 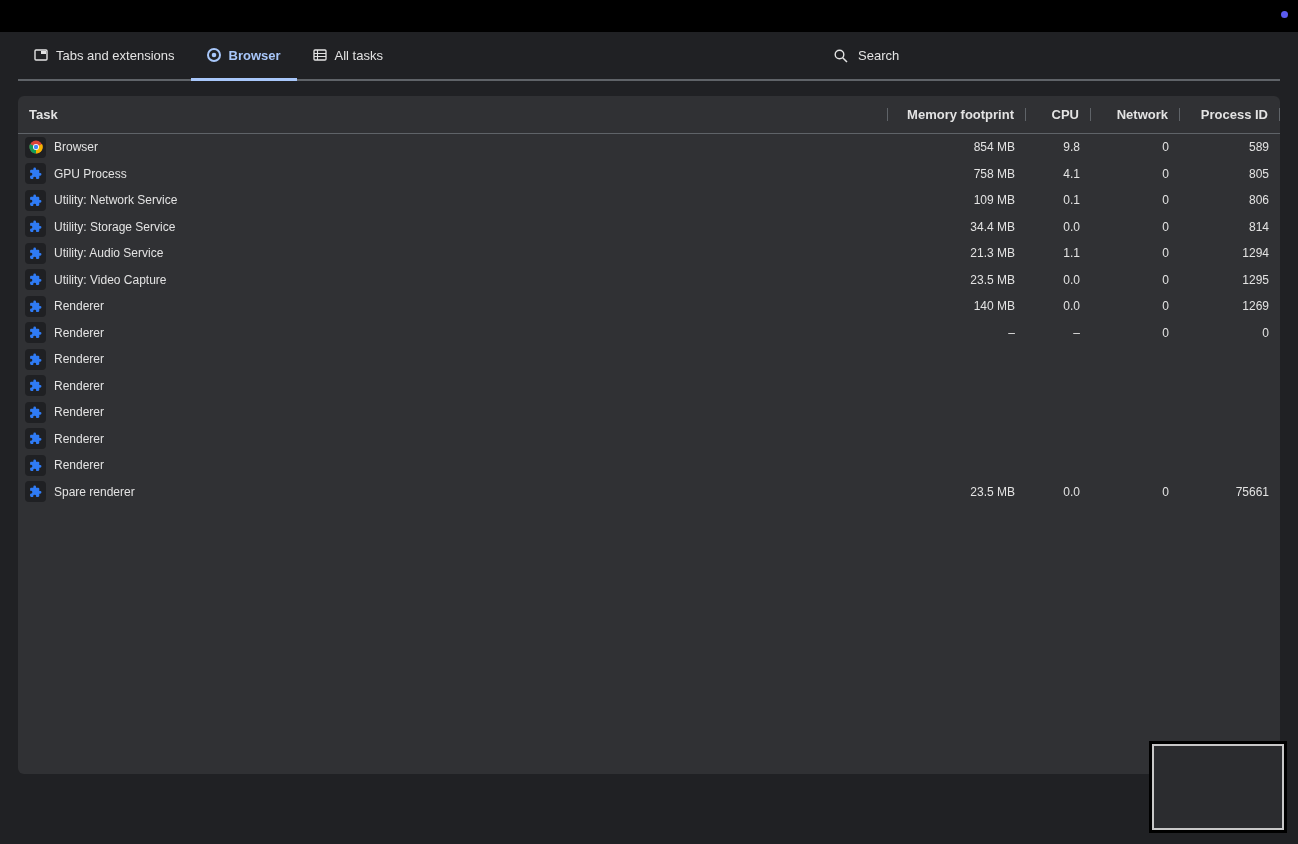 What do you see at coordinates (1058, 114) in the screenshot?
I see `column-header: CPU` at bounding box center [1058, 114].